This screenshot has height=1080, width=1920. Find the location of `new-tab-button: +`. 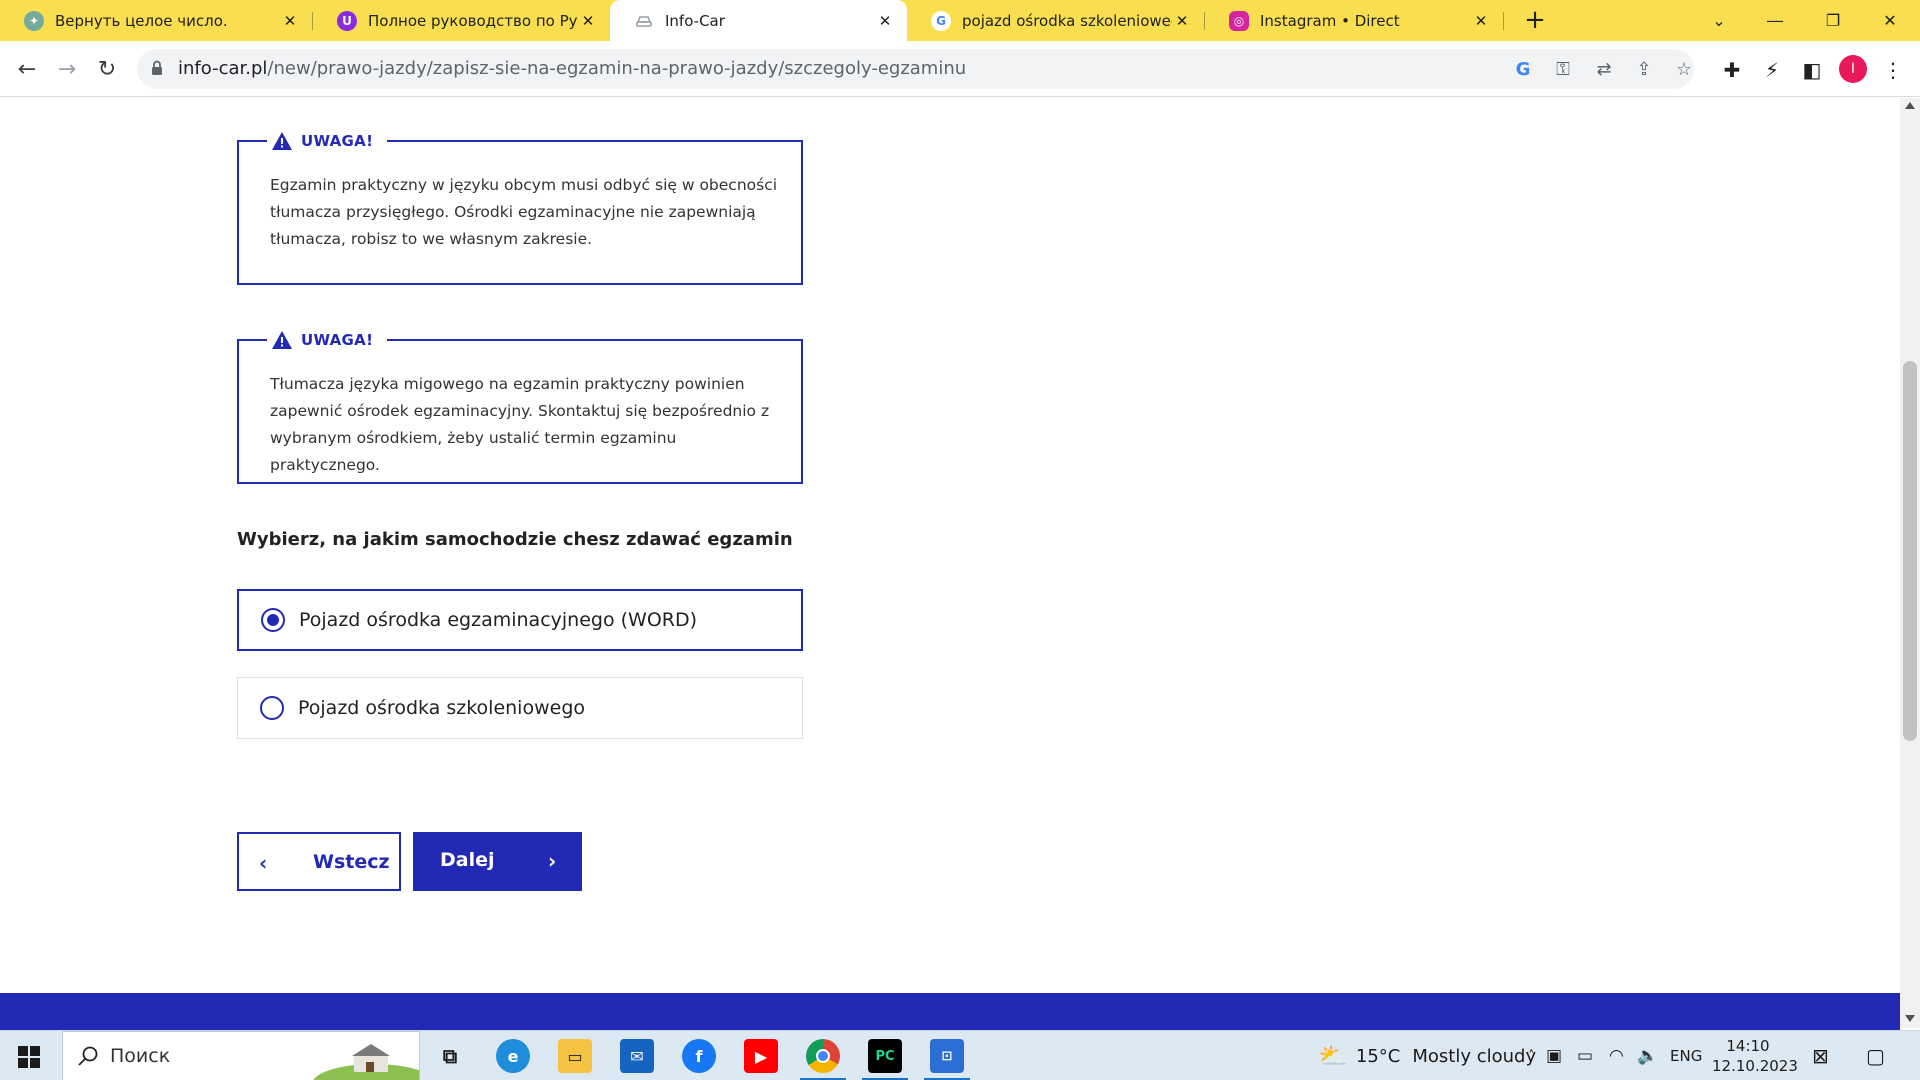

new-tab-button: + is located at coordinates (1535, 21).